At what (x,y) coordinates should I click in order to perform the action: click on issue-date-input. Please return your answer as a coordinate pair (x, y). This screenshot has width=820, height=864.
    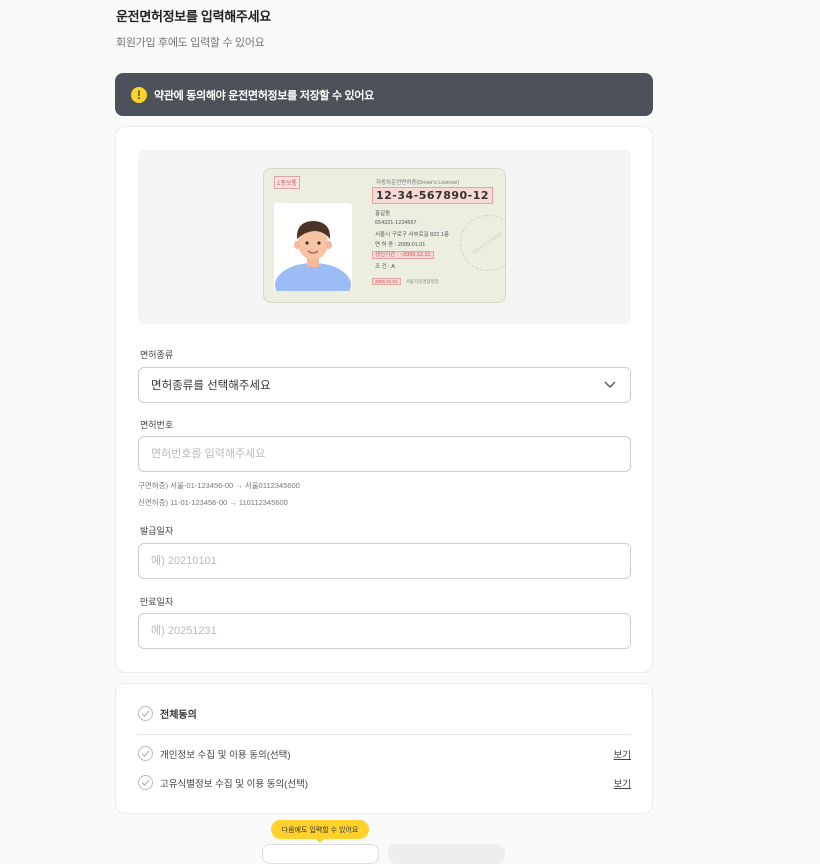
    Looking at the image, I should click on (390, 561).